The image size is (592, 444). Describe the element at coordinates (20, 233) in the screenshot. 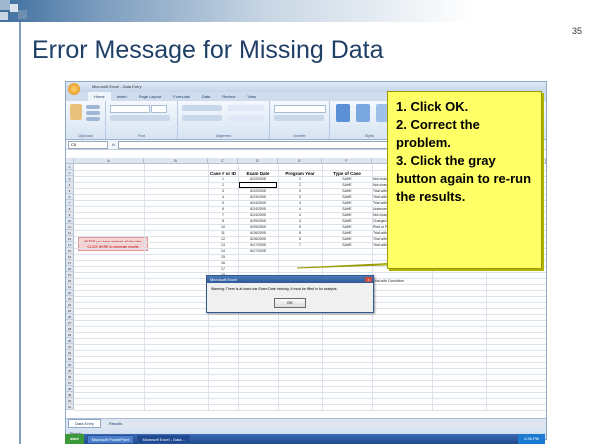

I see `slide-left-rule` at that location.